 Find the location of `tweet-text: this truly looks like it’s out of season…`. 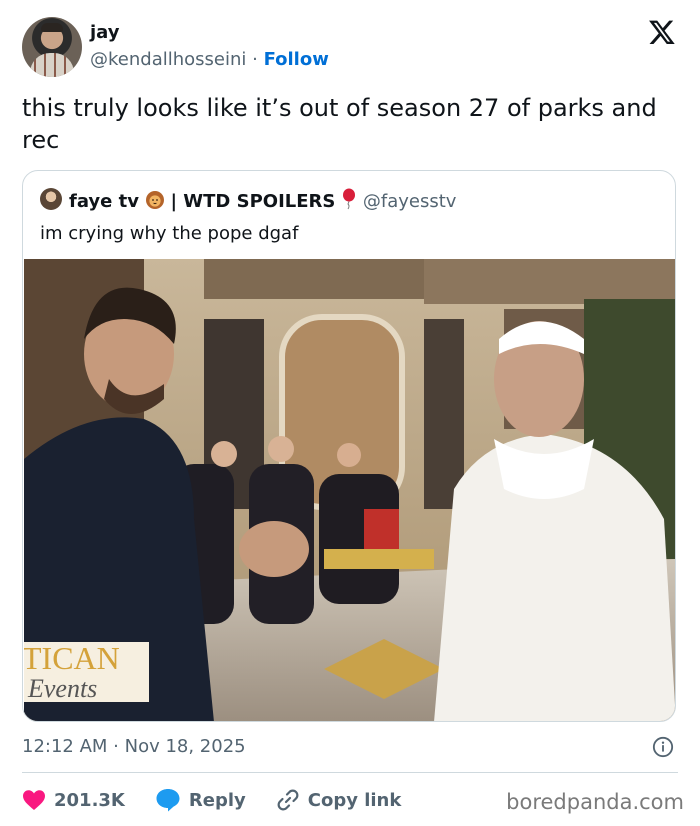

tweet-text: this truly looks like it’s out of season… is located at coordinates (339, 124).